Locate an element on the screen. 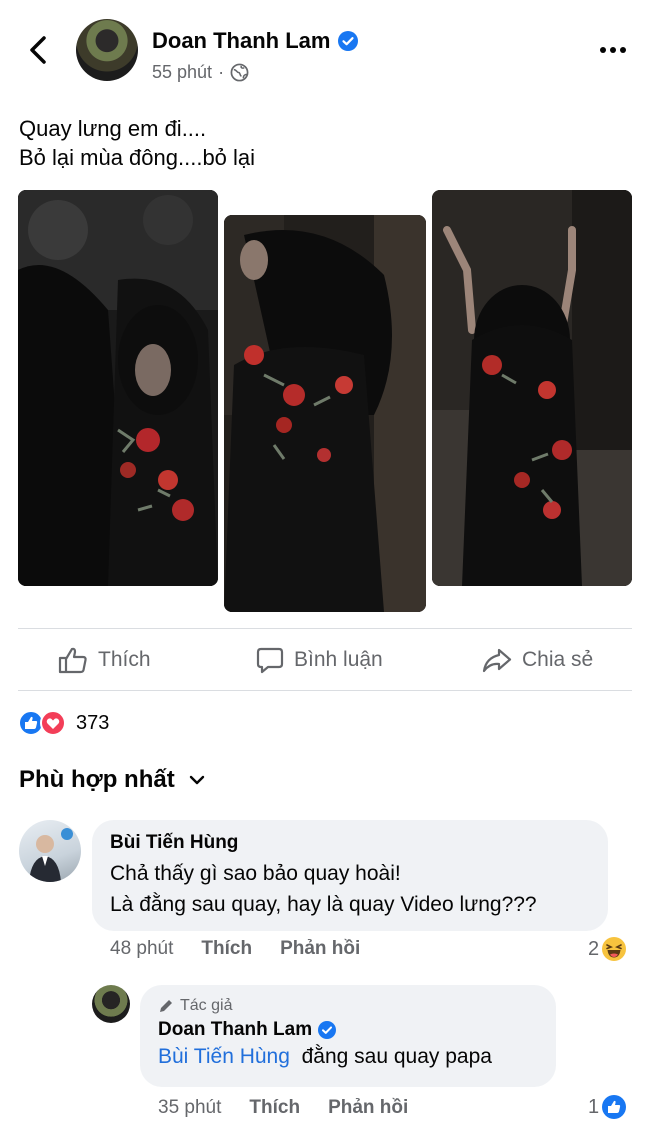  comment-reaction-count: 2 is located at coordinates (594, 948).